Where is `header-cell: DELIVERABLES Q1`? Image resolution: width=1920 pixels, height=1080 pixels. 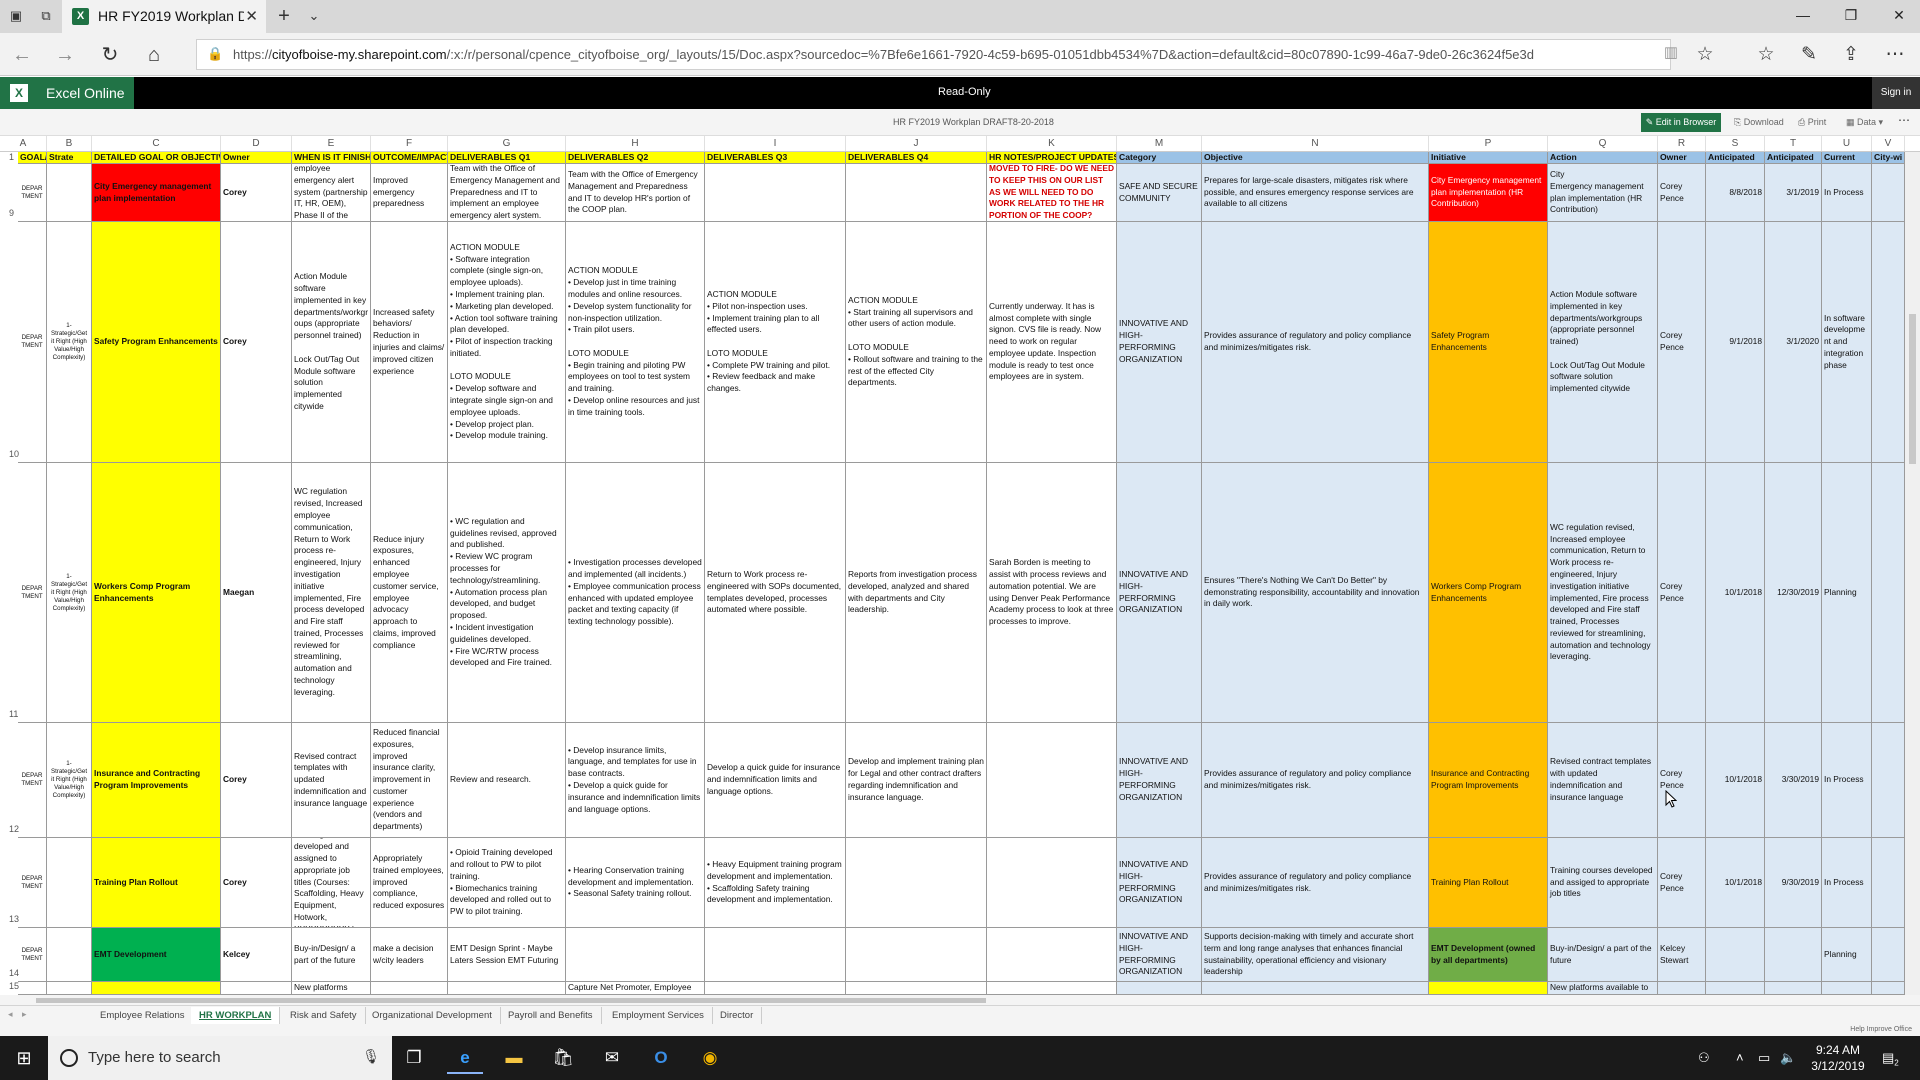
header-cell: DELIVERABLES Q1 is located at coordinates (507, 158).